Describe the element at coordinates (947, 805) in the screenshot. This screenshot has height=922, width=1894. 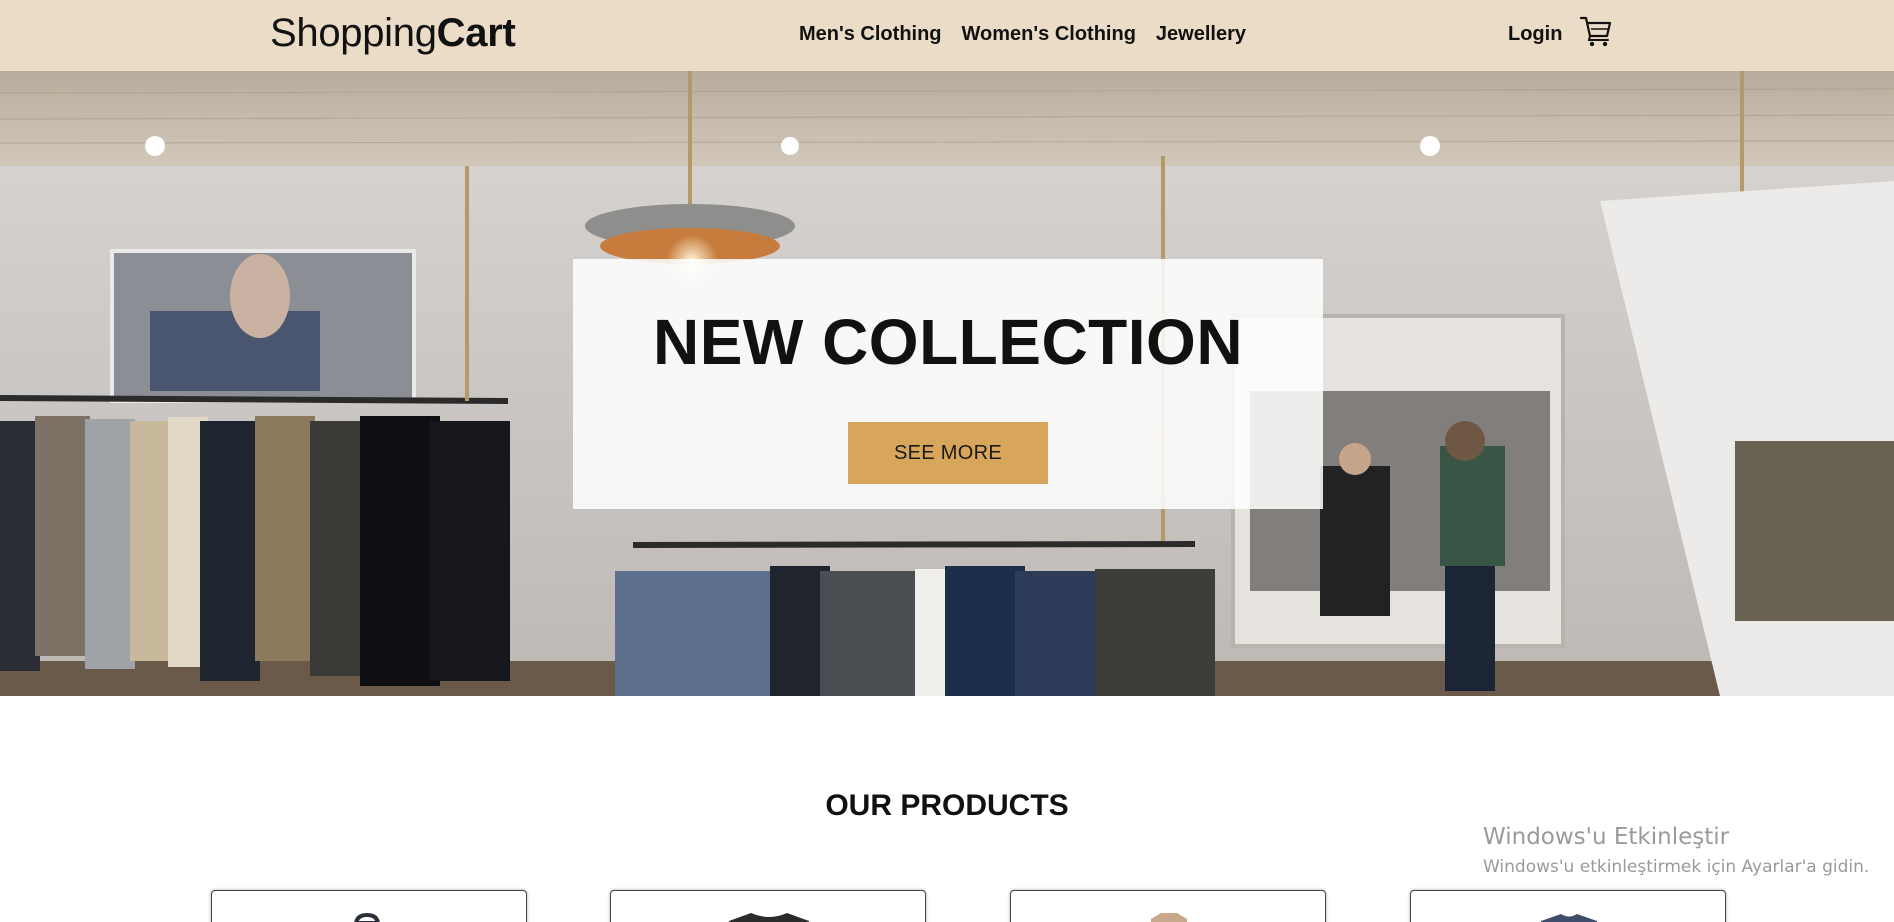
I see `products-section-title: OUR PRODUCTS` at that location.